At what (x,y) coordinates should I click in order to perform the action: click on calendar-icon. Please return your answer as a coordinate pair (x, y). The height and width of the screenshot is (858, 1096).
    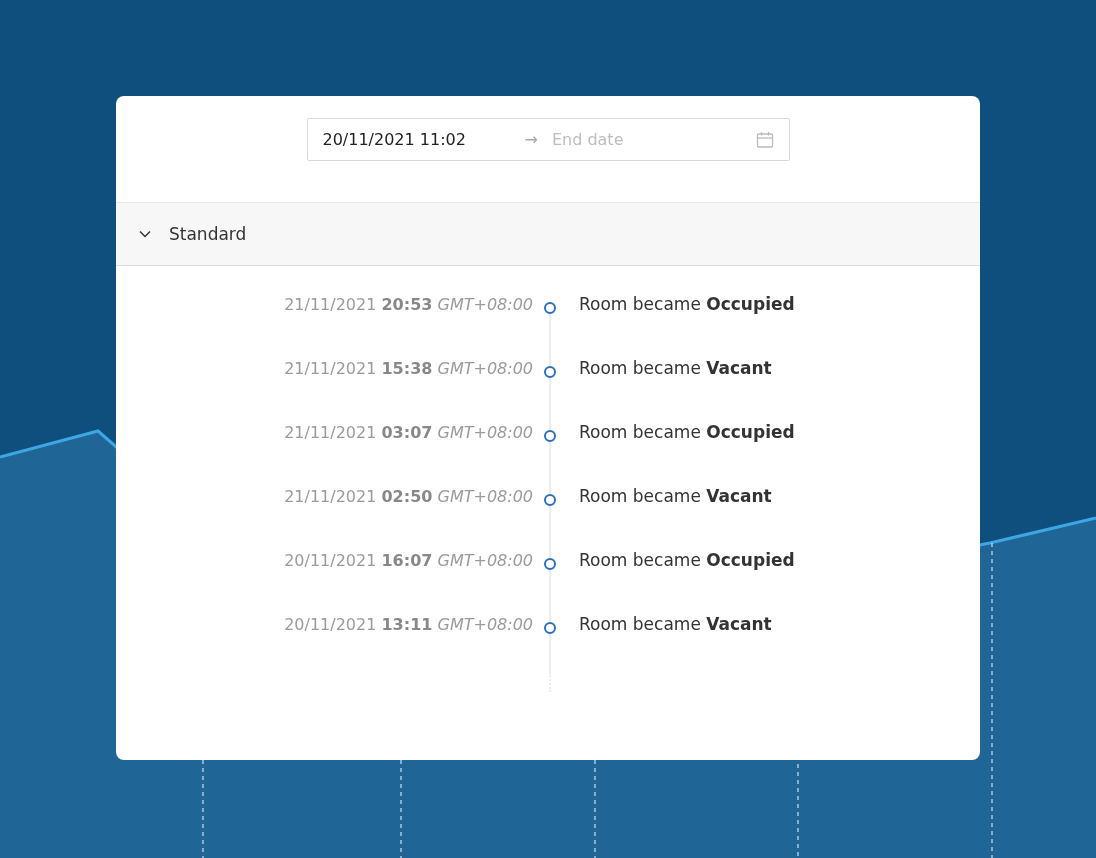
    Looking at the image, I should click on (764, 139).